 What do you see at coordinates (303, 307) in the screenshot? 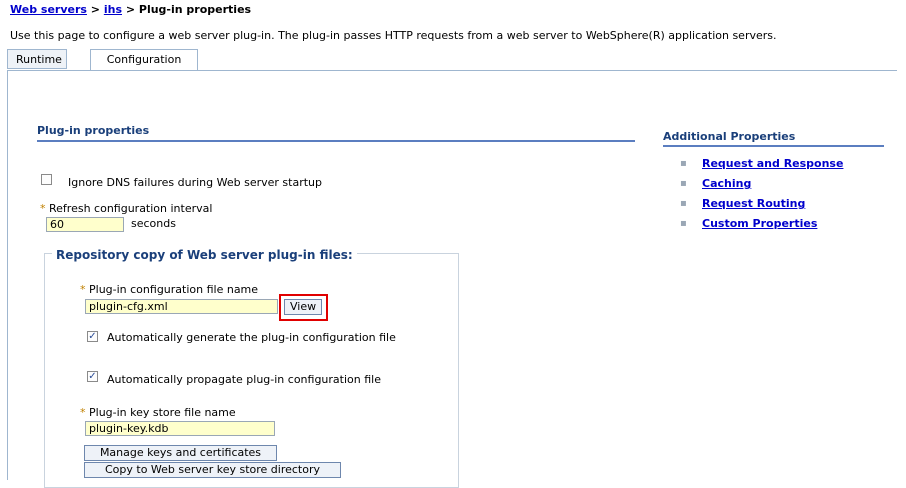
I see `view-button-highlight` at bounding box center [303, 307].